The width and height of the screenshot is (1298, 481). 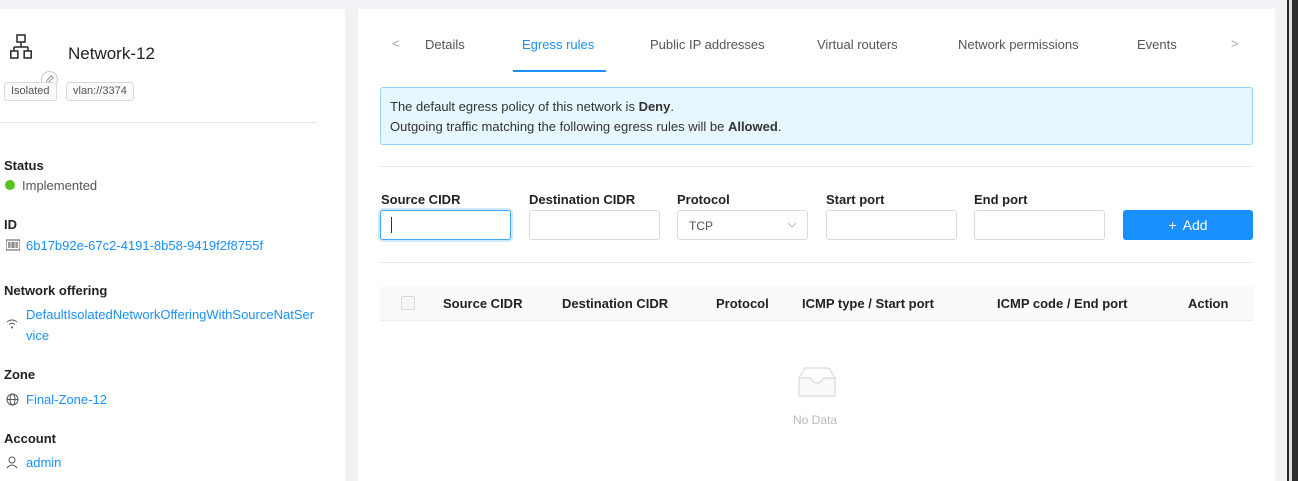 What do you see at coordinates (60, 185) in the screenshot?
I see `status-value: Implemented` at bounding box center [60, 185].